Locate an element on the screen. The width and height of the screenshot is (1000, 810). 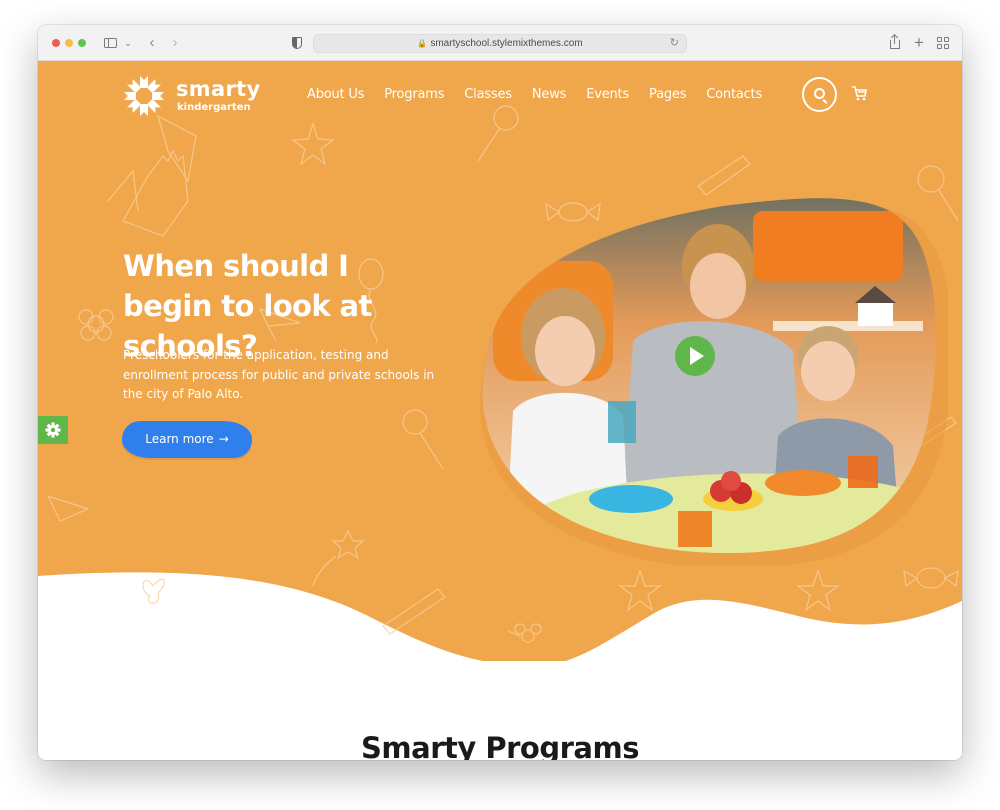
search-button is located at coordinates (819, 94).